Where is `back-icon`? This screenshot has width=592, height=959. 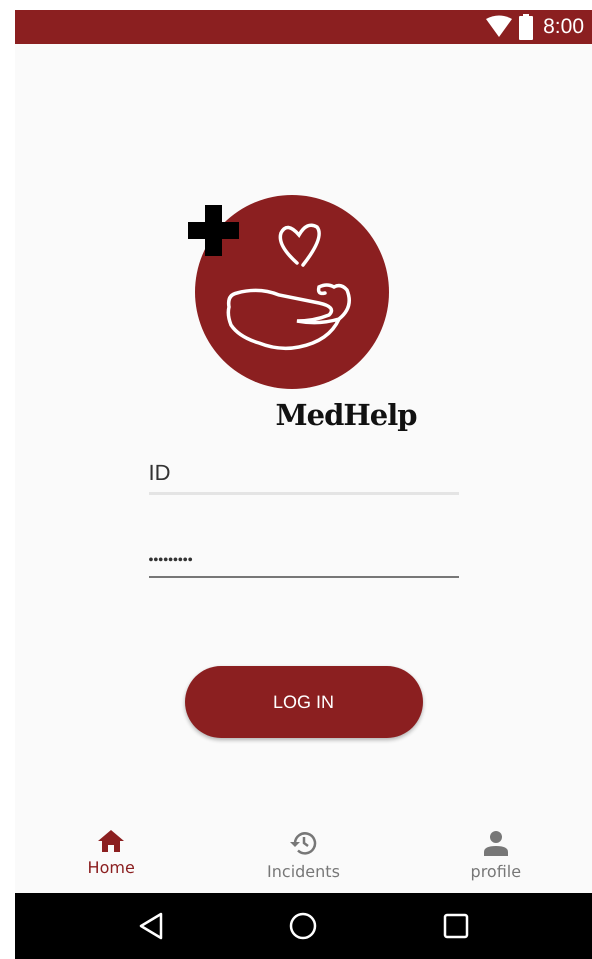
back-icon is located at coordinates (151, 926).